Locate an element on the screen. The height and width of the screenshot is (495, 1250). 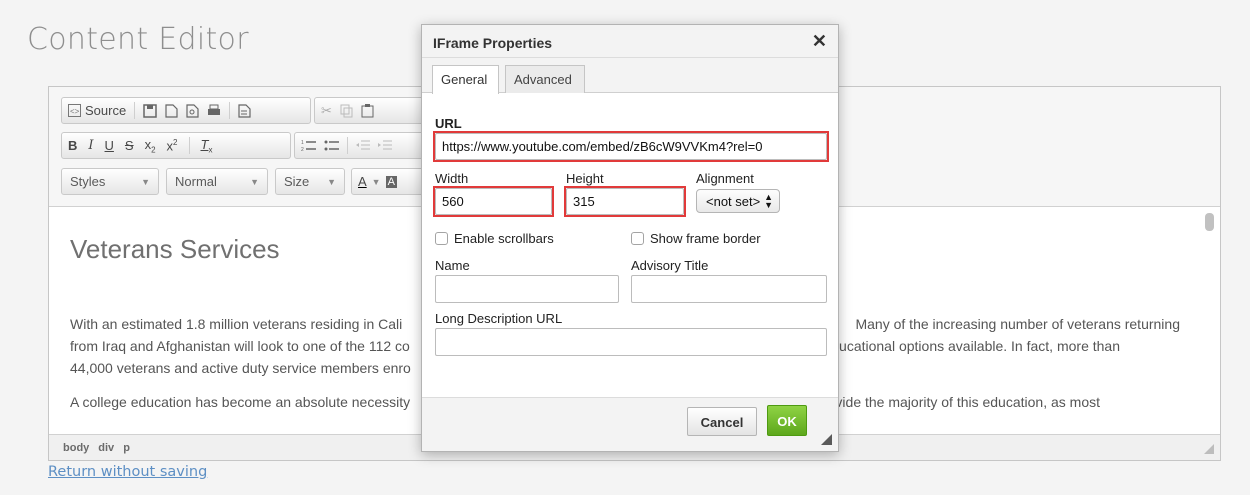
alignment-label: Alignment is located at coordinates (725, 178).